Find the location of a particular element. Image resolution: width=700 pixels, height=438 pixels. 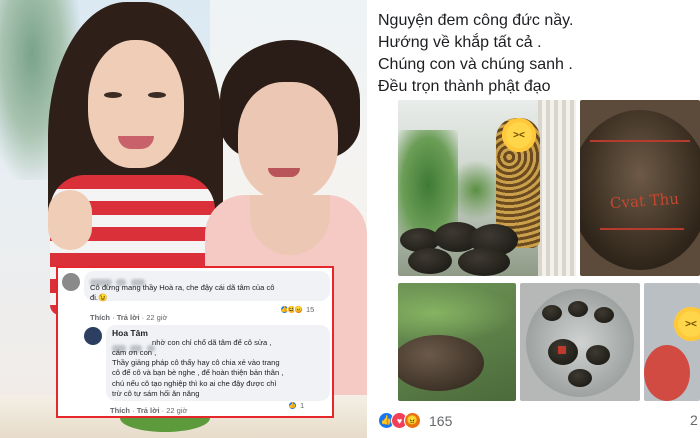

like-icon: 👍 is located at coordinates (292, 405).